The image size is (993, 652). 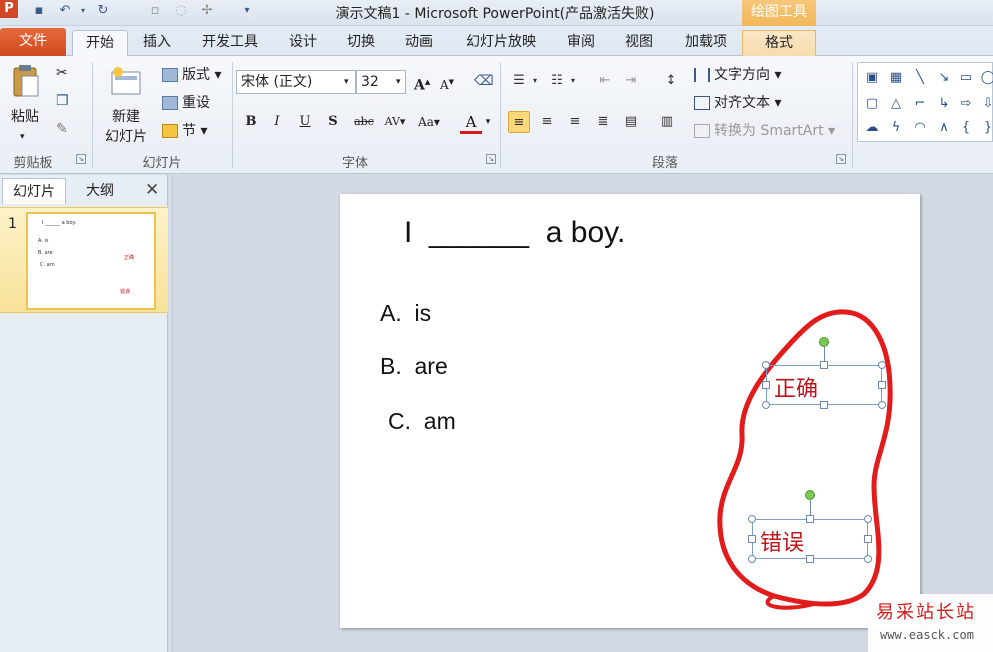 What do you see at coordinates (62, 73) in the screenshot?
I see `cut-icon: ✂` at bounding box center [62, 73].